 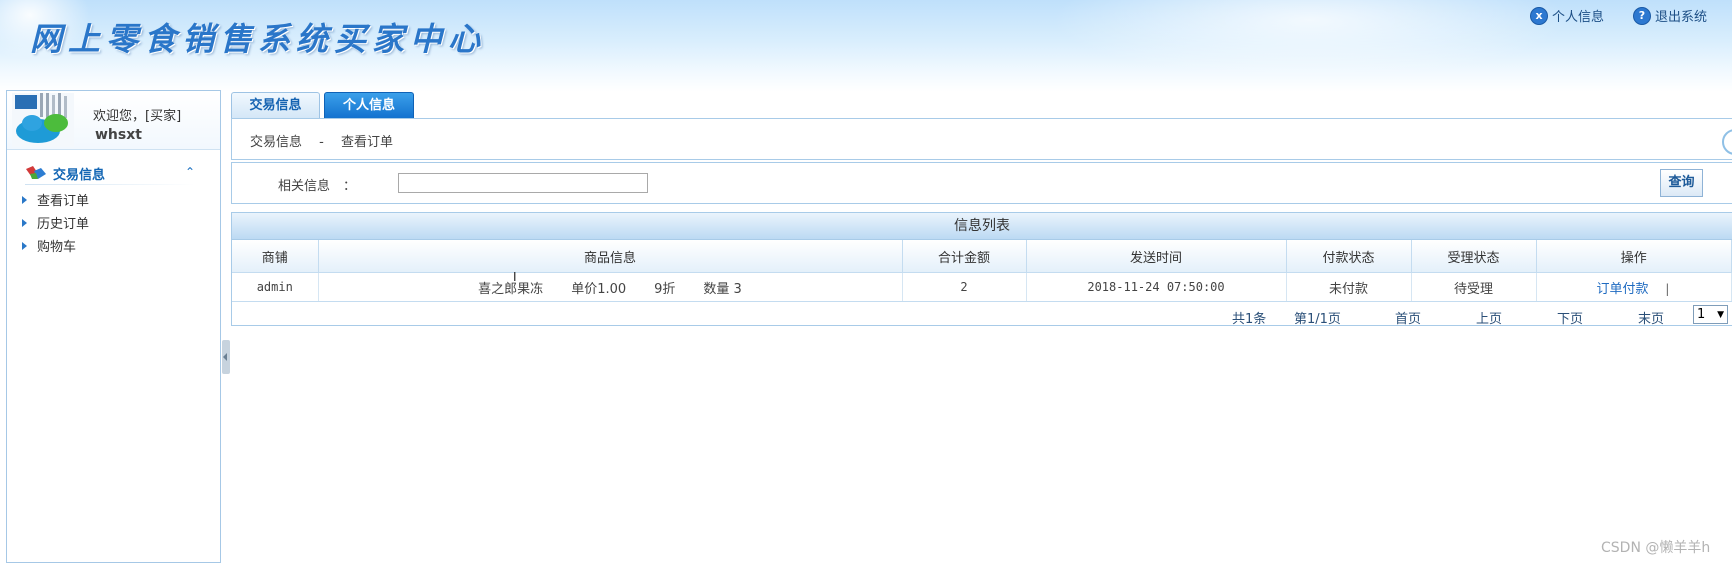 I want to click on page-select: 1 ▼, so click(x=1710, y=314).